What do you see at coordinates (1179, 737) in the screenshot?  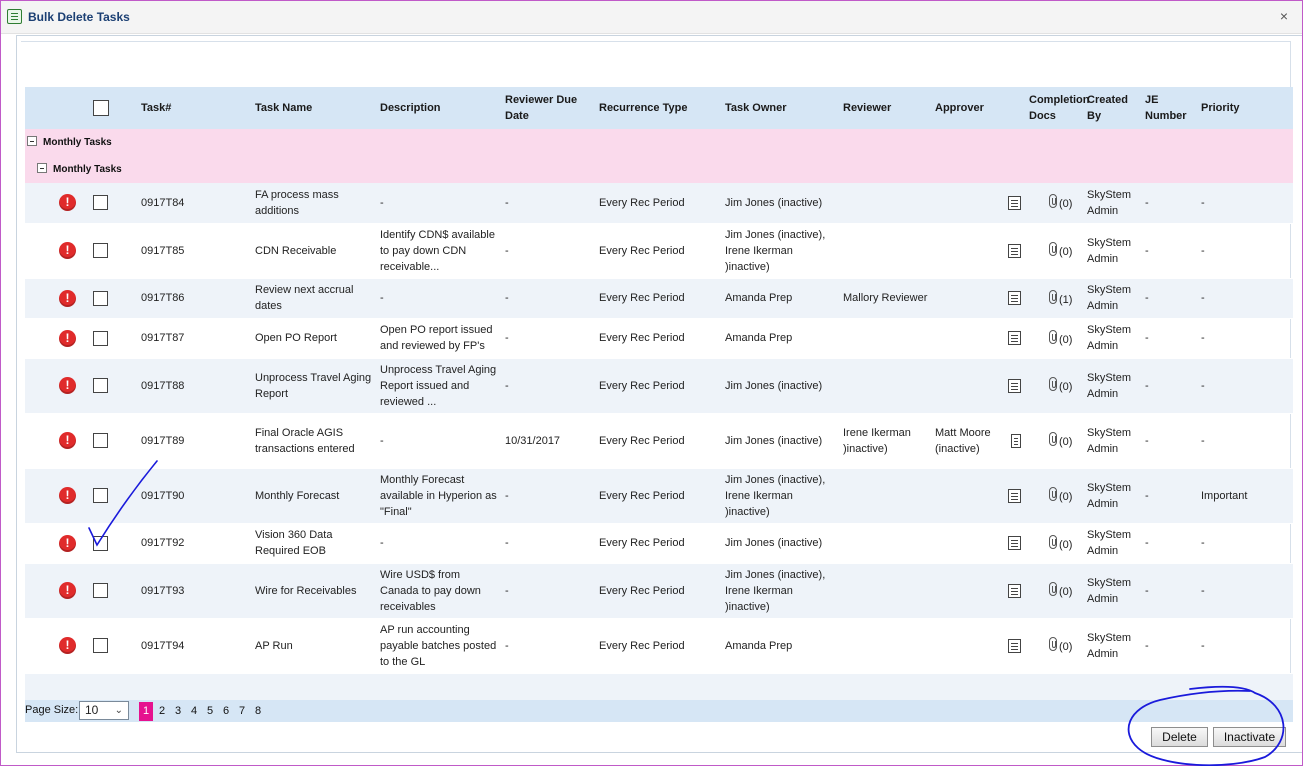 I see `delete-button: Delete` at bounding box center [1179, 737].